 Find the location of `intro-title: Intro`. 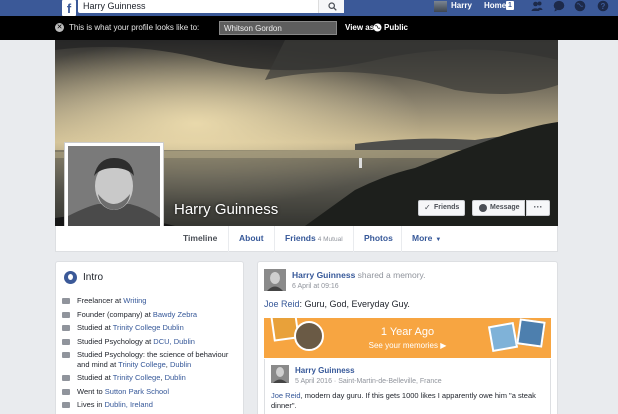

intro-title: Intro is located at coordinates (93, 277).